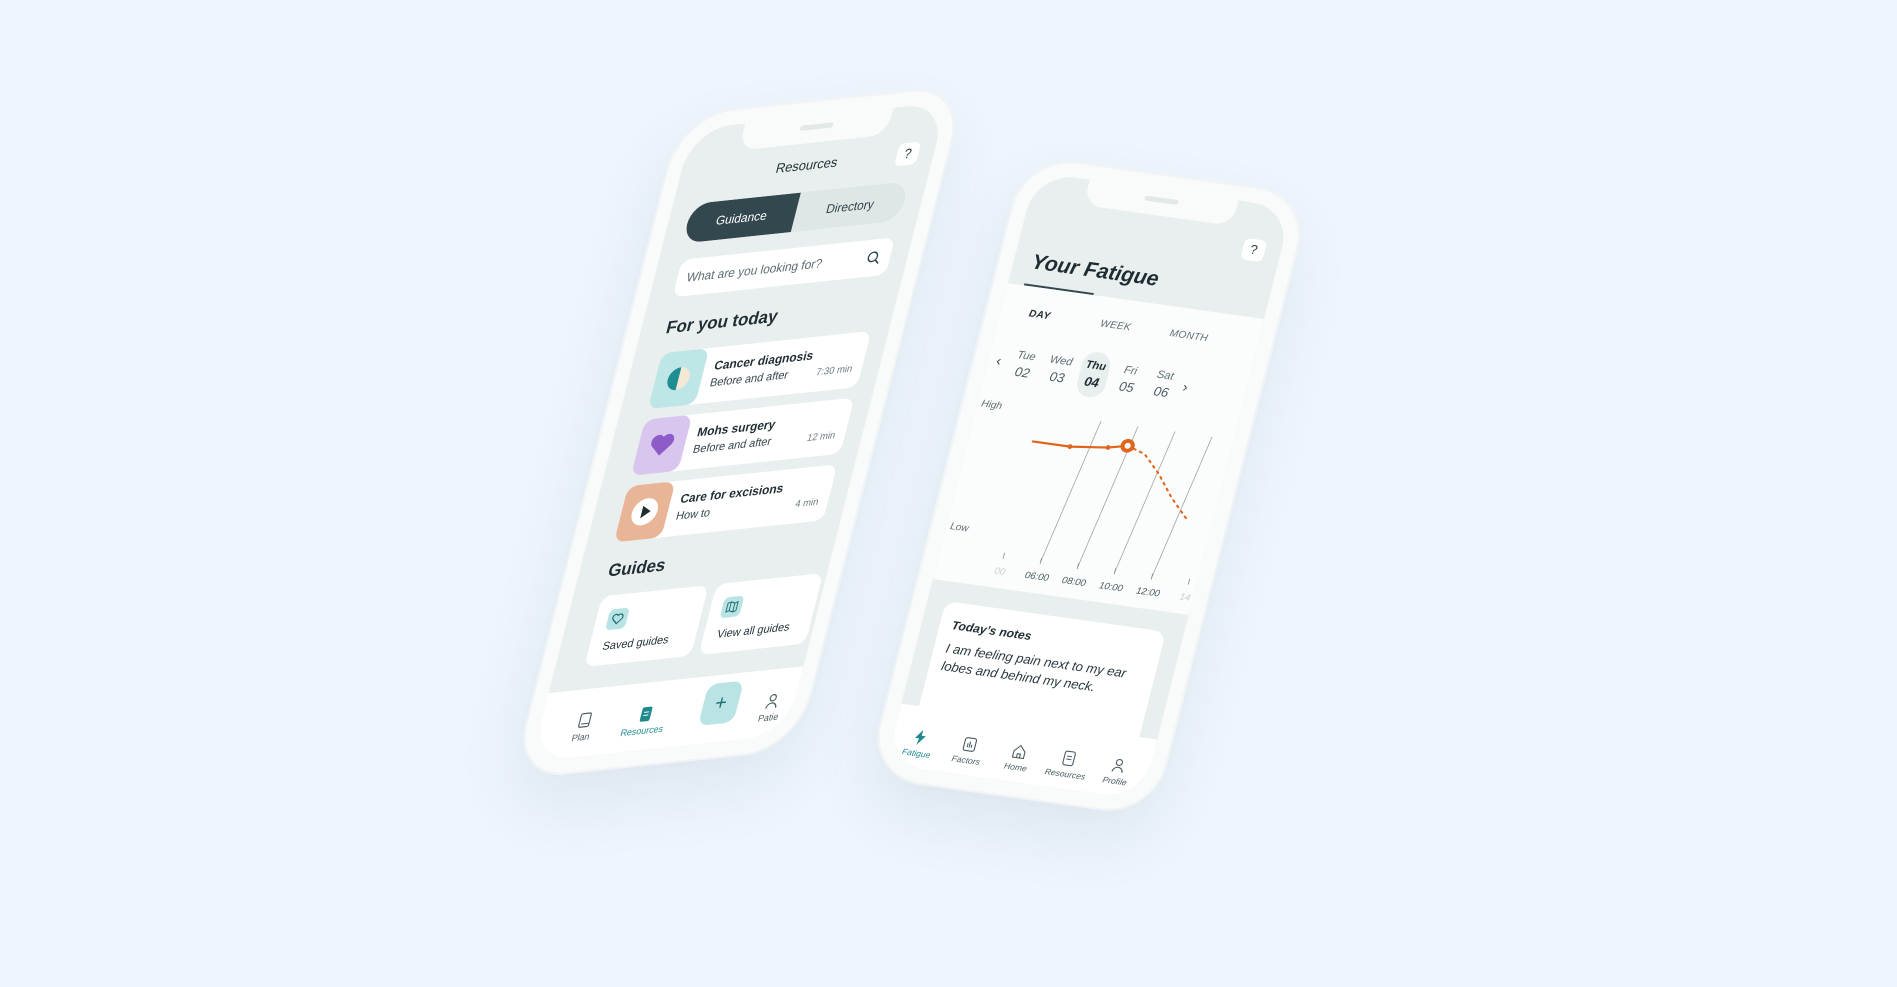  Describe the element at coordinates (873, 257) in the screenshot. I see `search-icon` at that location.